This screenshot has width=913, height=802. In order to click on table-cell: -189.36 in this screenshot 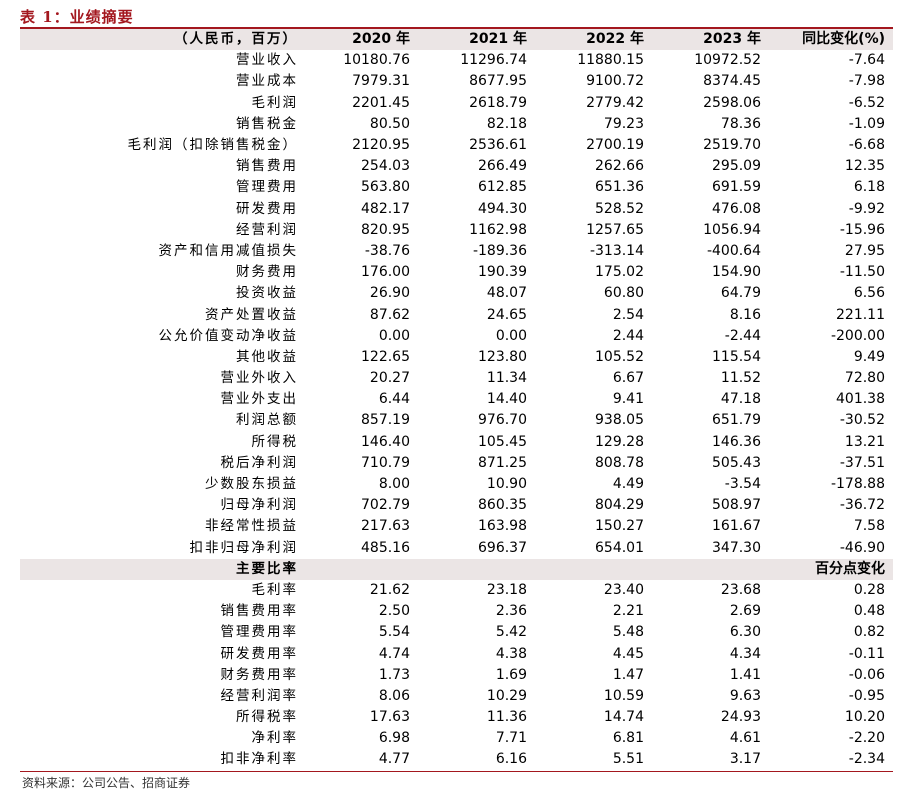, I will do `click(499, 250)`.